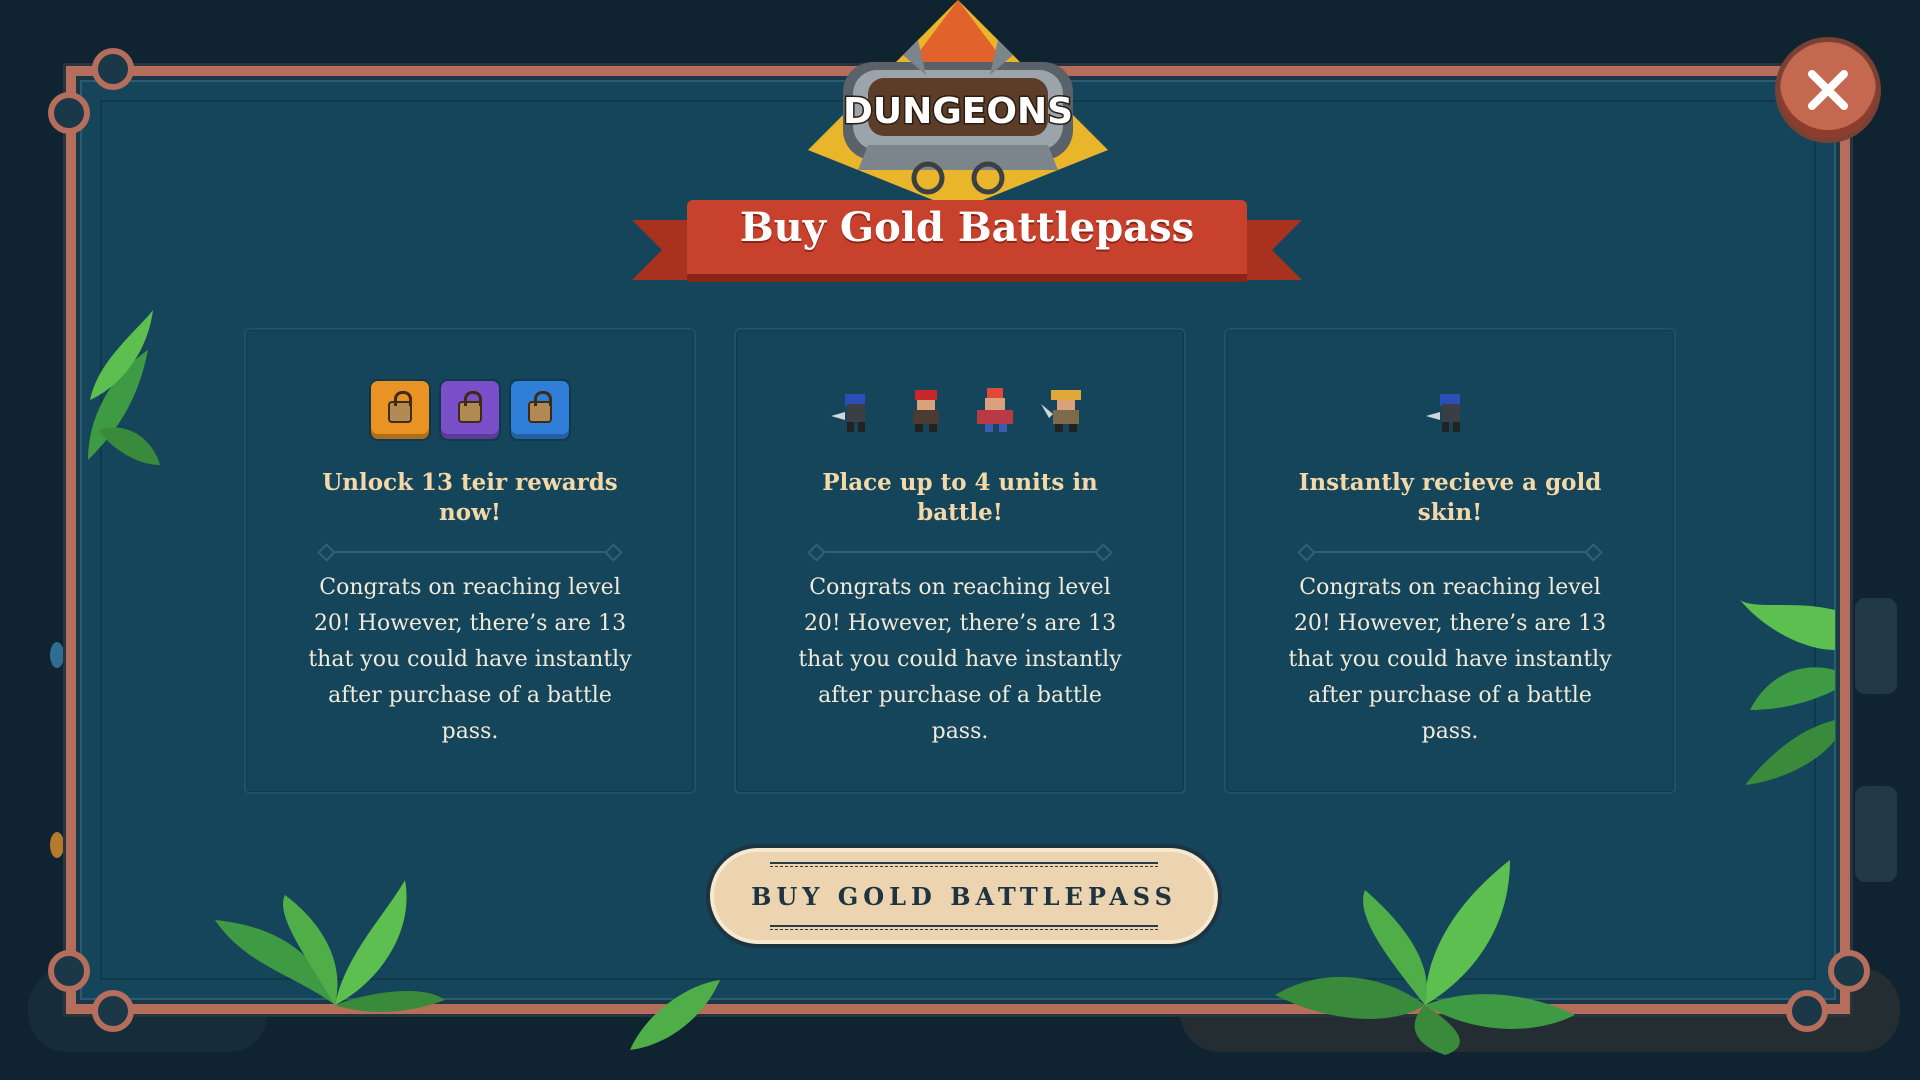  Describe the element at coordinates (124, 387) in the screenshot. I see `leaf-decoration-left` at that location.